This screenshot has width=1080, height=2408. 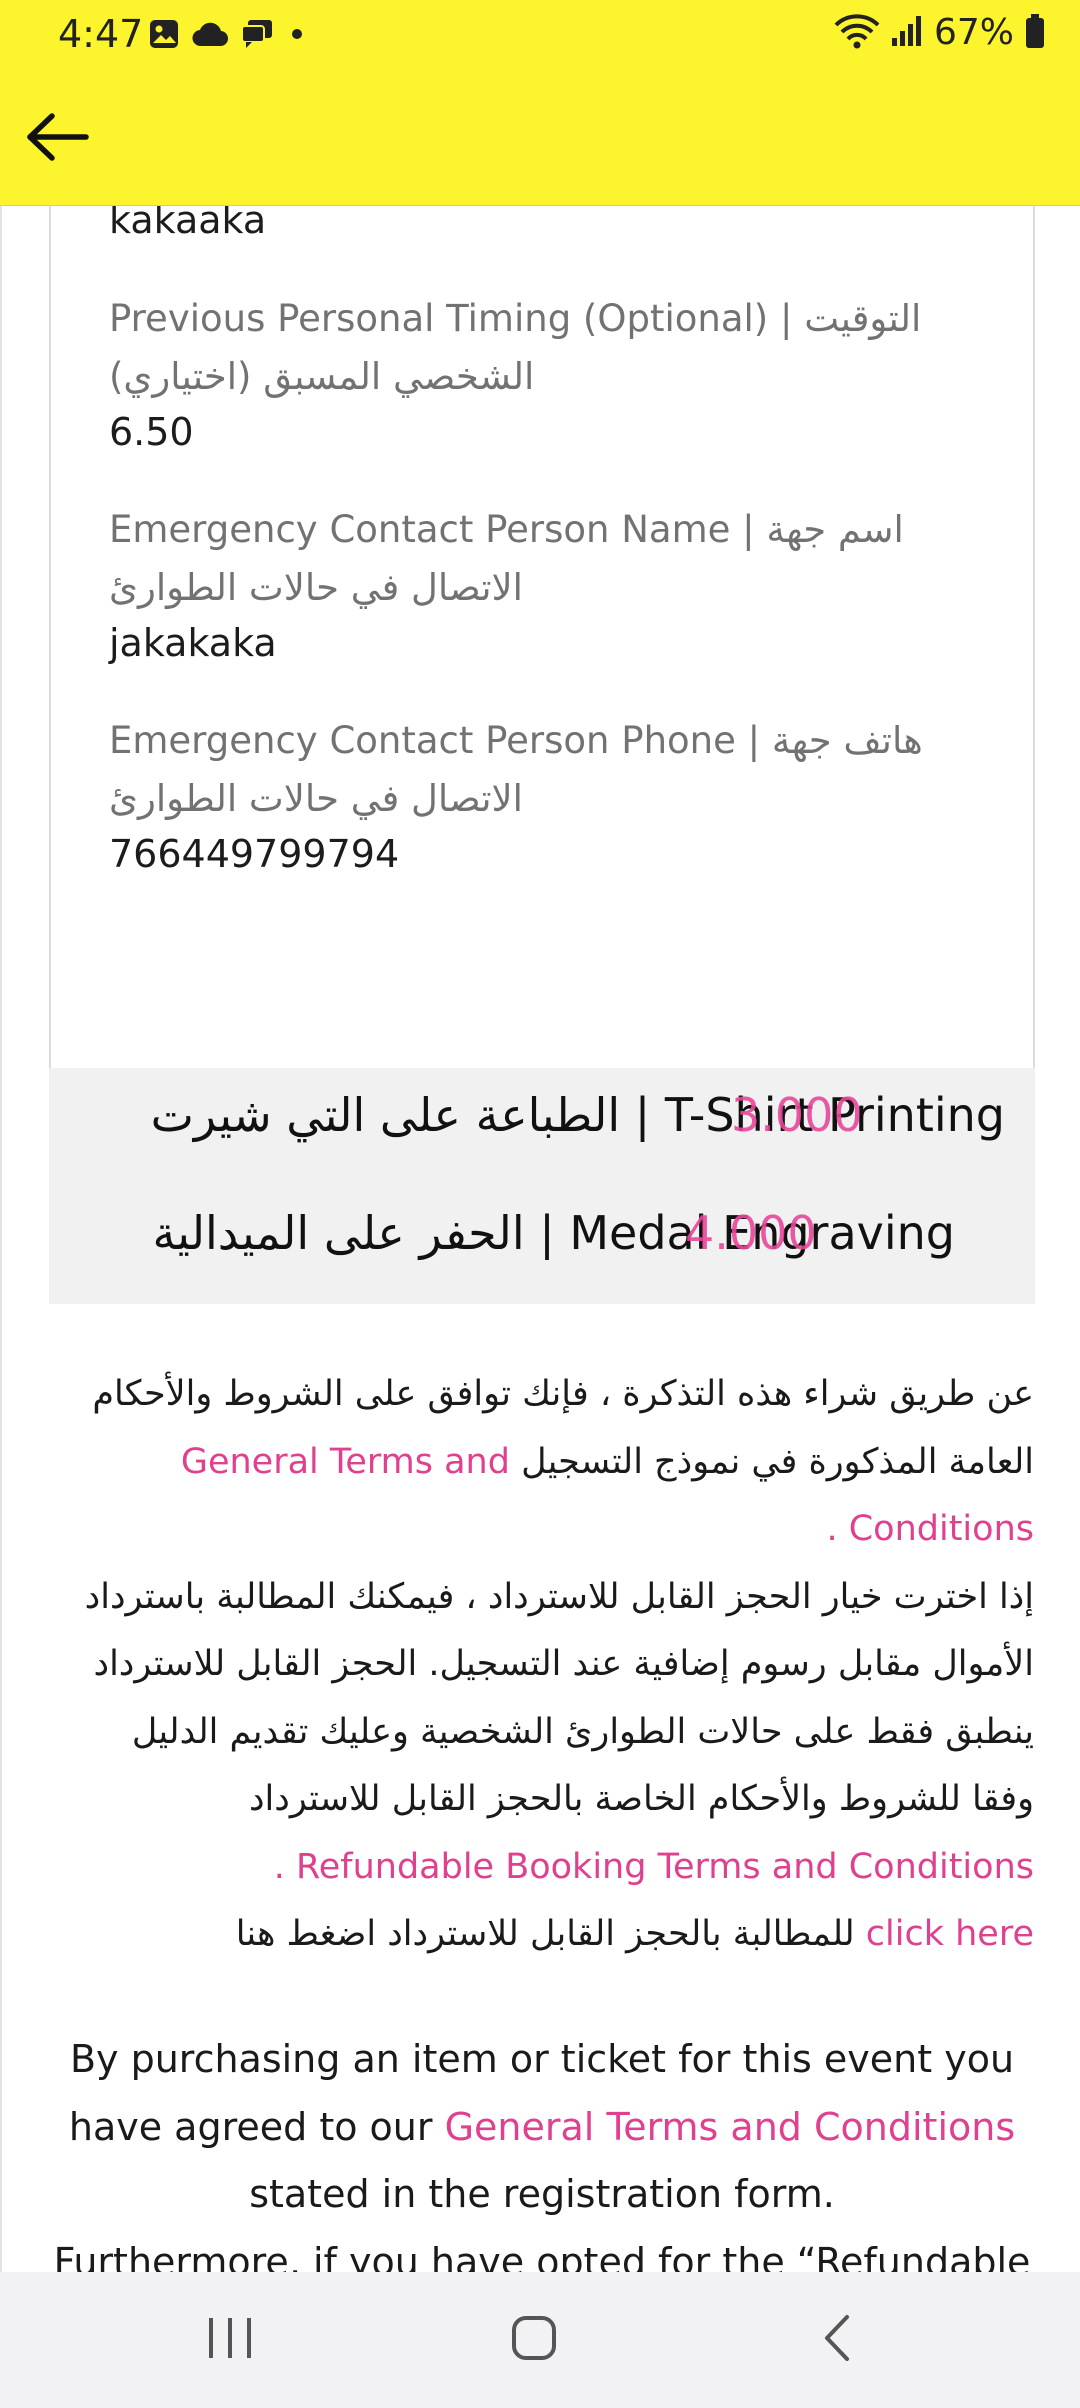 What do you see at coordinates (506, 529) in the screenshot?
I see `label-line: Emergency Contact Person Name | اسم جهة` at bounding box center [506, 529].